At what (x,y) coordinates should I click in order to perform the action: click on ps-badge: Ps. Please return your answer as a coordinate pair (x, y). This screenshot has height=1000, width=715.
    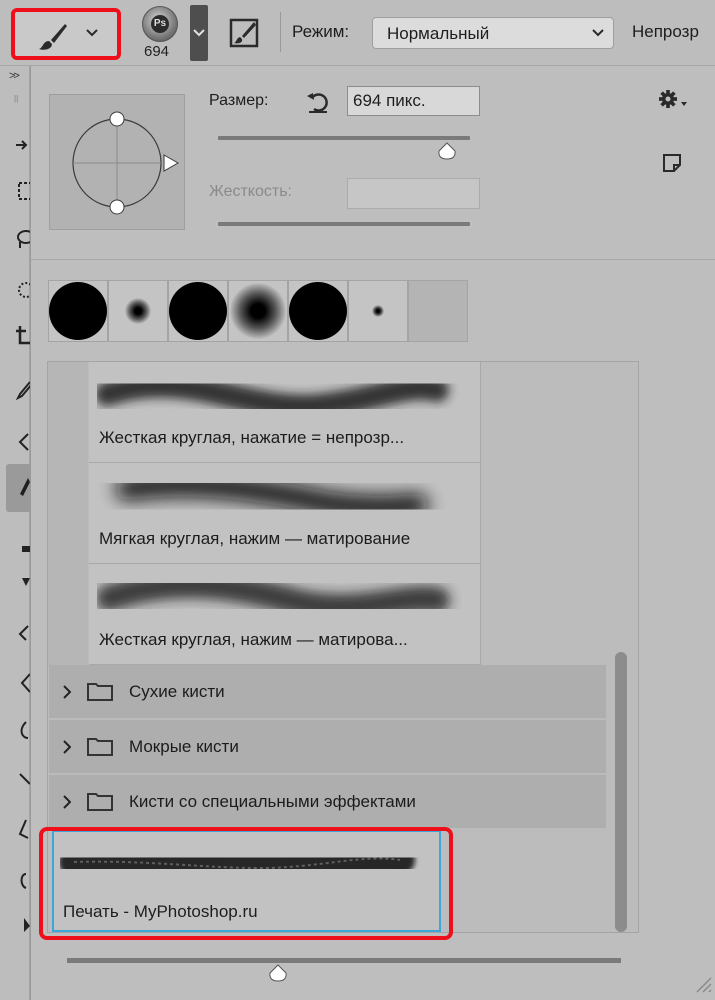
    Looking at the image, I should click on (160, 24).